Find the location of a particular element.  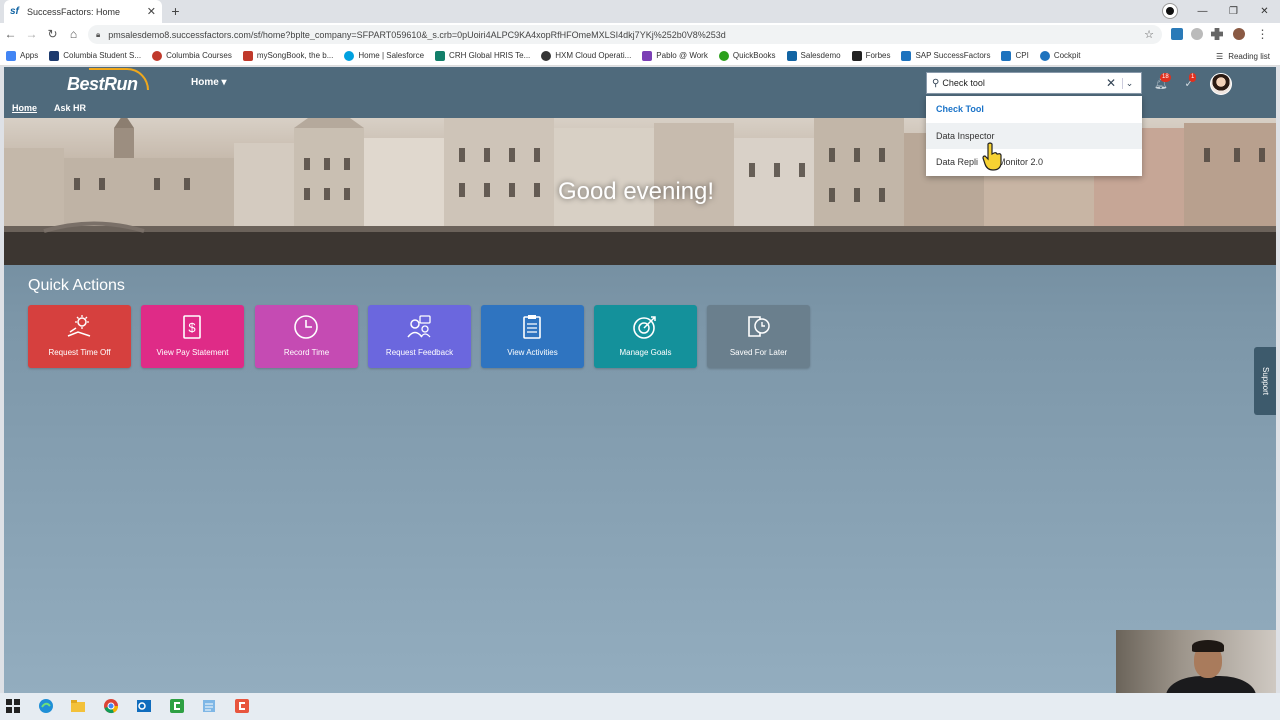

suggestion-data-inspector: Data Inspector is located at coordinates (1034, 136).